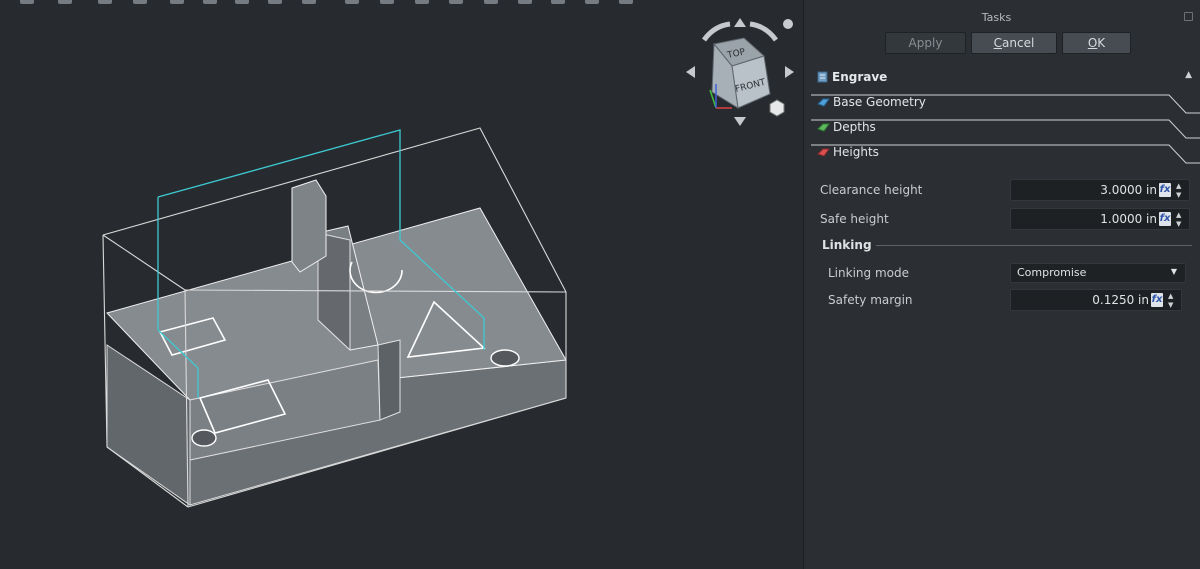  What do you see at coordinates (204, 438) in the screenshot?
I see `hole-left` at bounding box center [204, 438].